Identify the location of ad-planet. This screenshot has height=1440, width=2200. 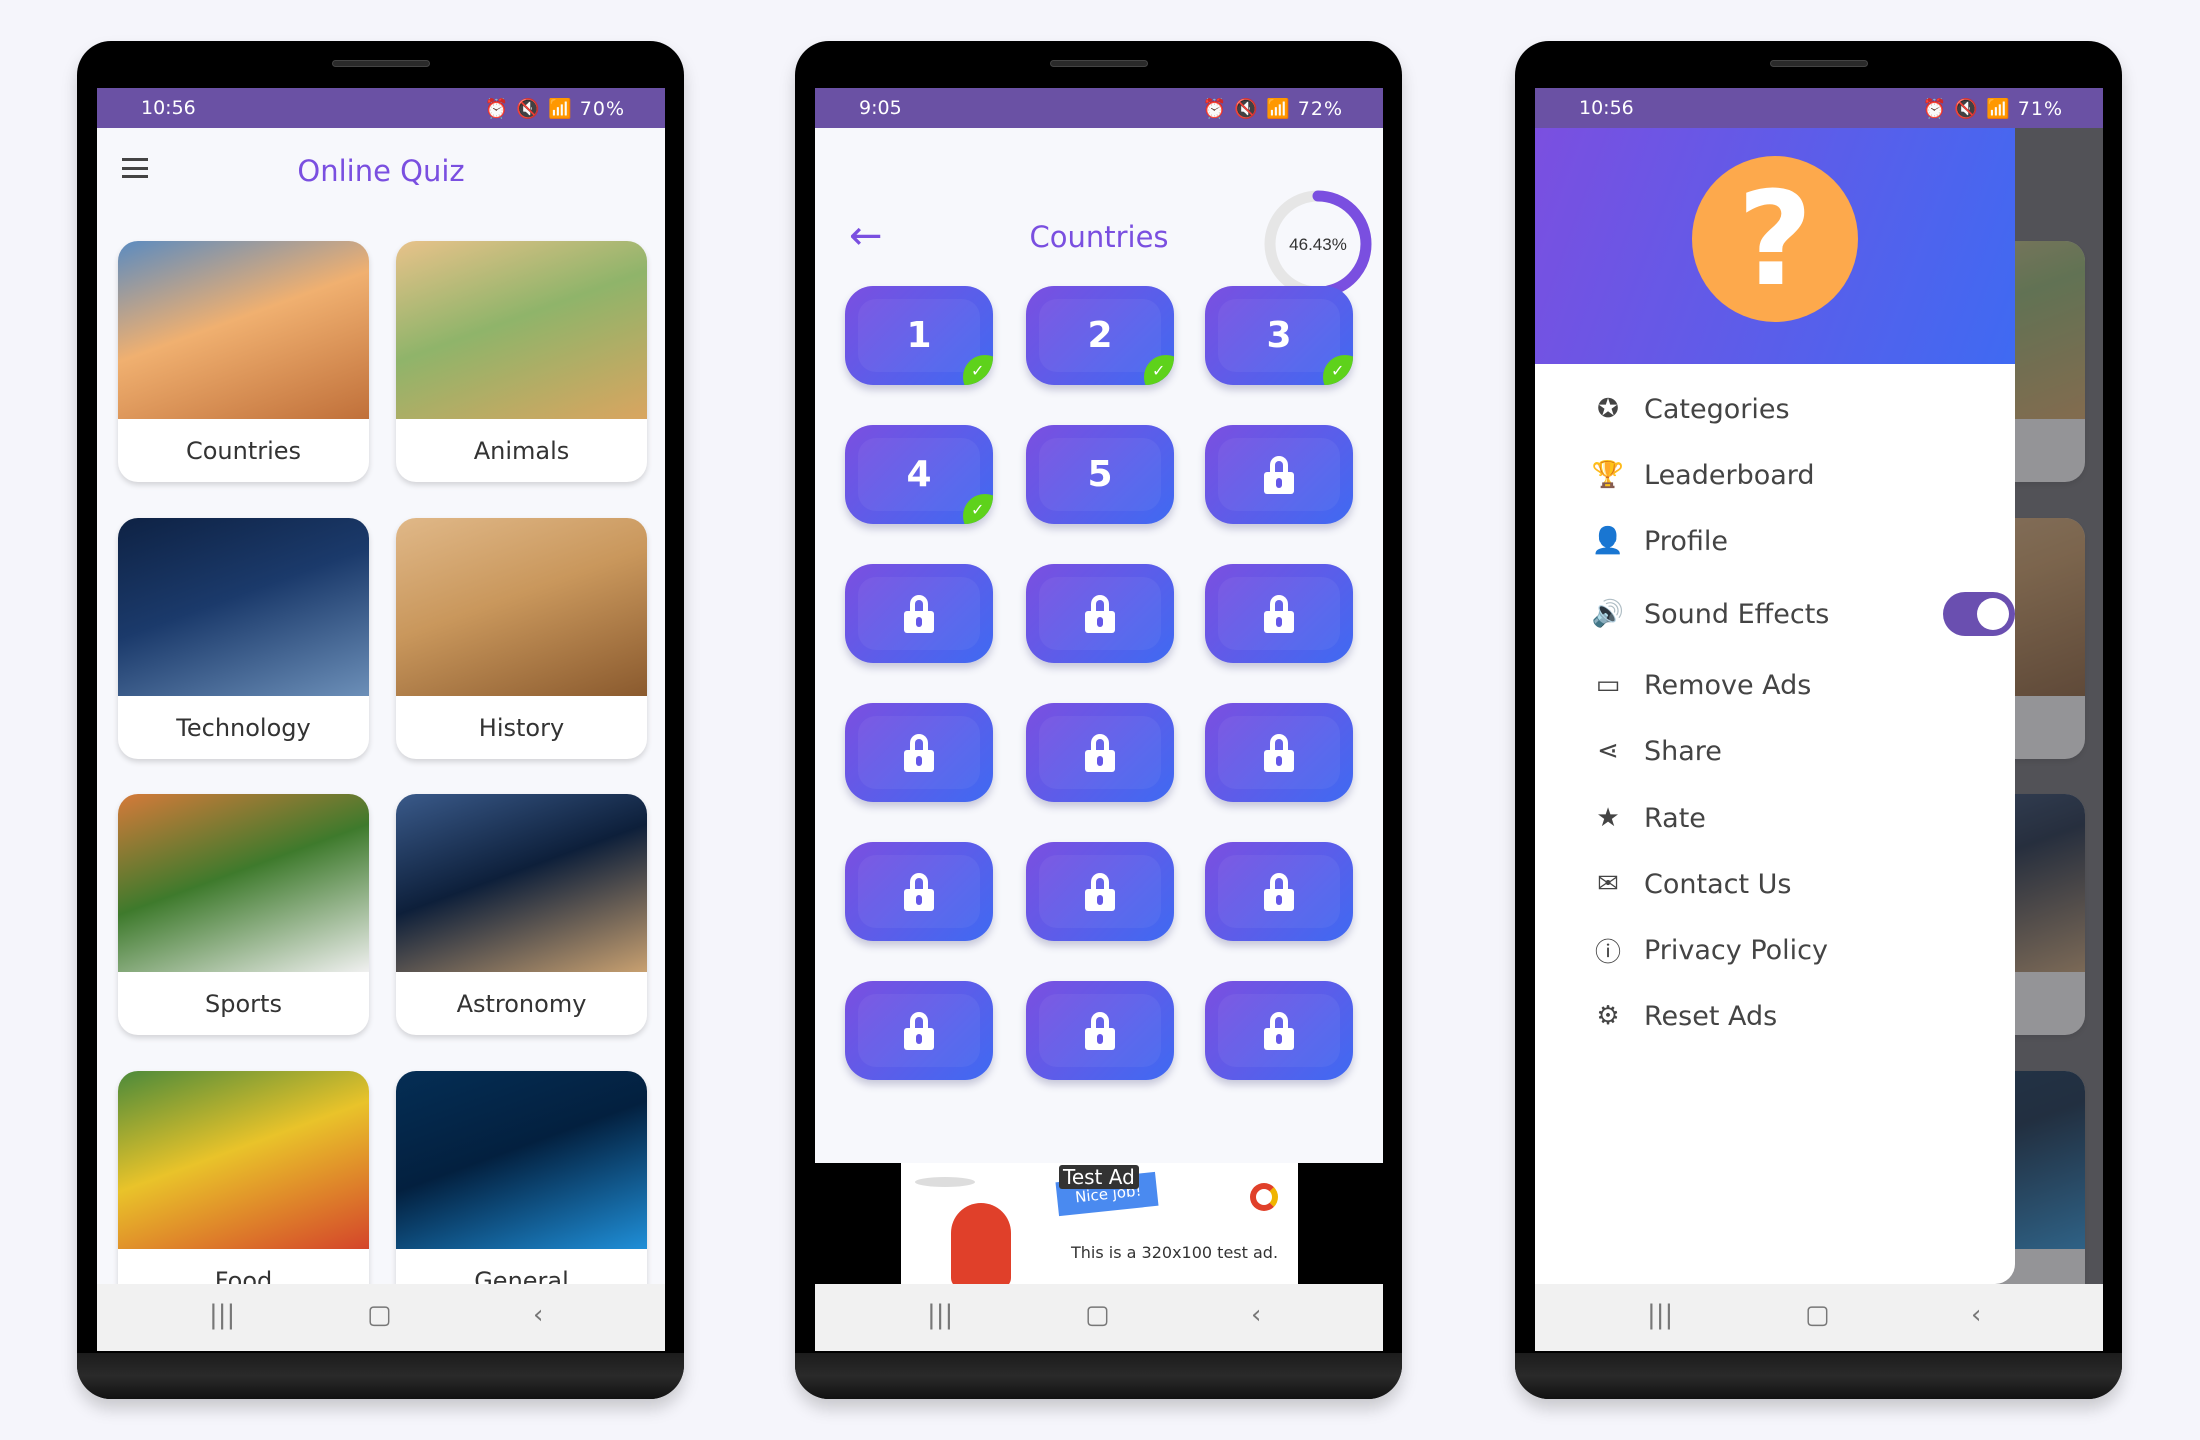
(945, 1182).